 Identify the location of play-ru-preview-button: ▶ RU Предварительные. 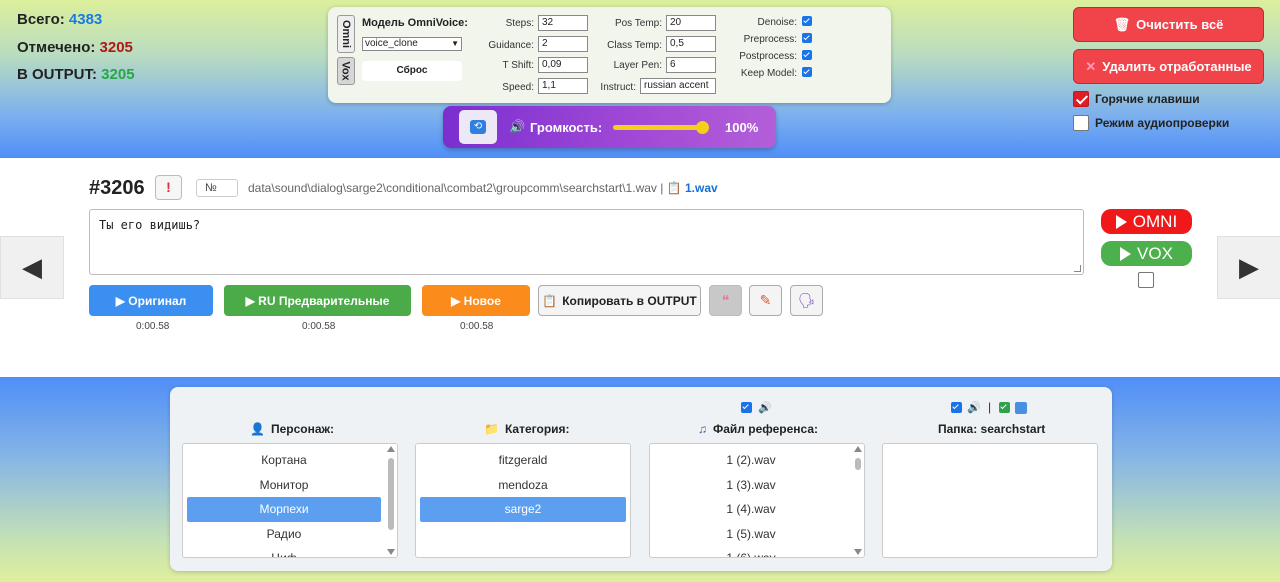
(317, 300).